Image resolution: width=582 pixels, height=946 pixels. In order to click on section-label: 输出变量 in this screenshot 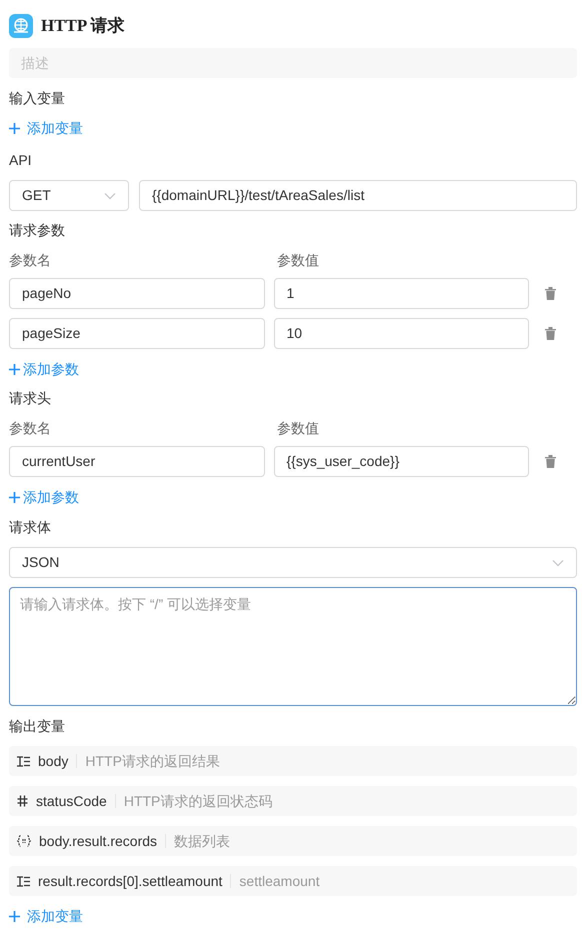, I will do `click(37, 726)`.